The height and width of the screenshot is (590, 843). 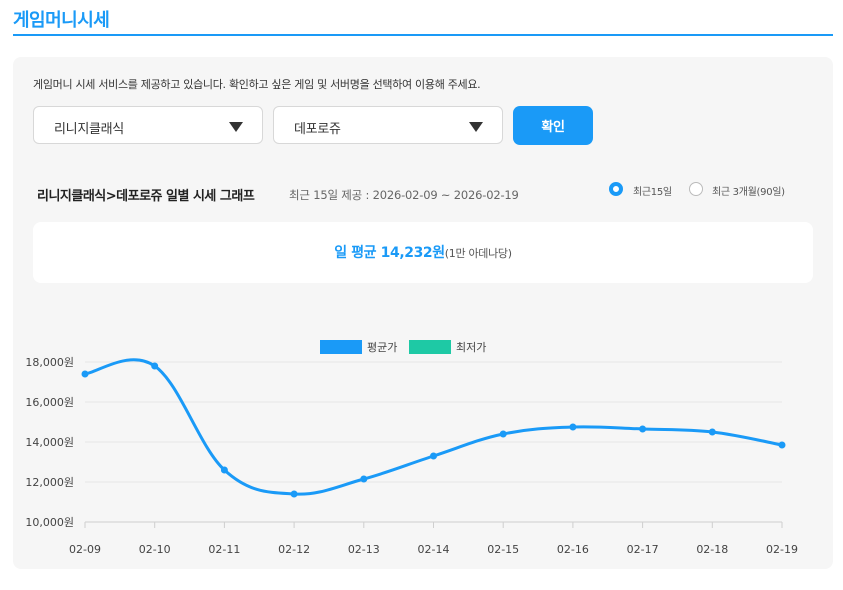 What do you see at coordinates (49, 482) in the screenshot?
I see `y-tick-label: 12,000원` at bounding box center [49, 482].